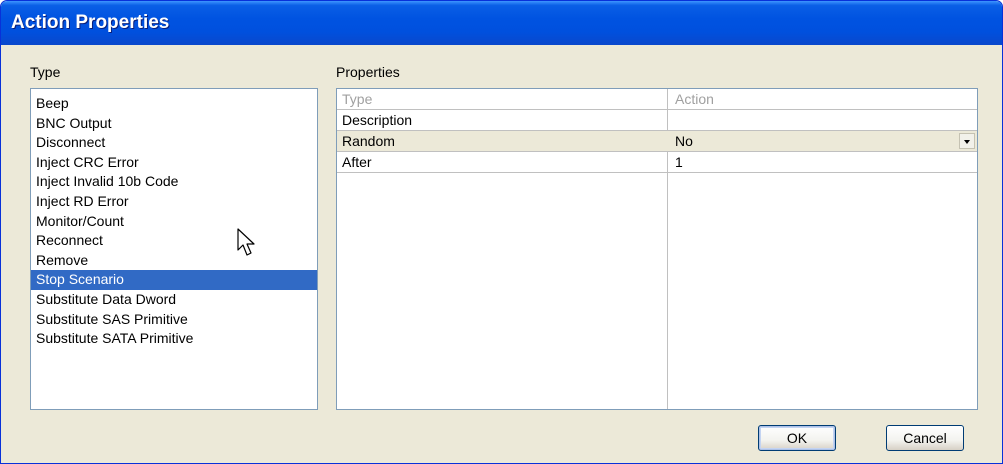 The image size is (1003, 464). What do you see at coordinates (797, 438) in the screenshot?
I see `ok-button: OK` at bounding box center [797, 438].